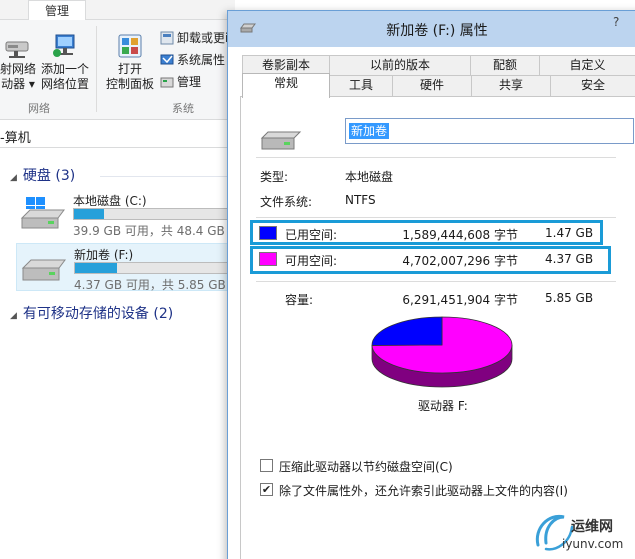 This screenshot has height=559, width=635. Describe the element at coordinates (592, 527) in the screenshot. I see `watermark-text-cn: 运维网` at that location.